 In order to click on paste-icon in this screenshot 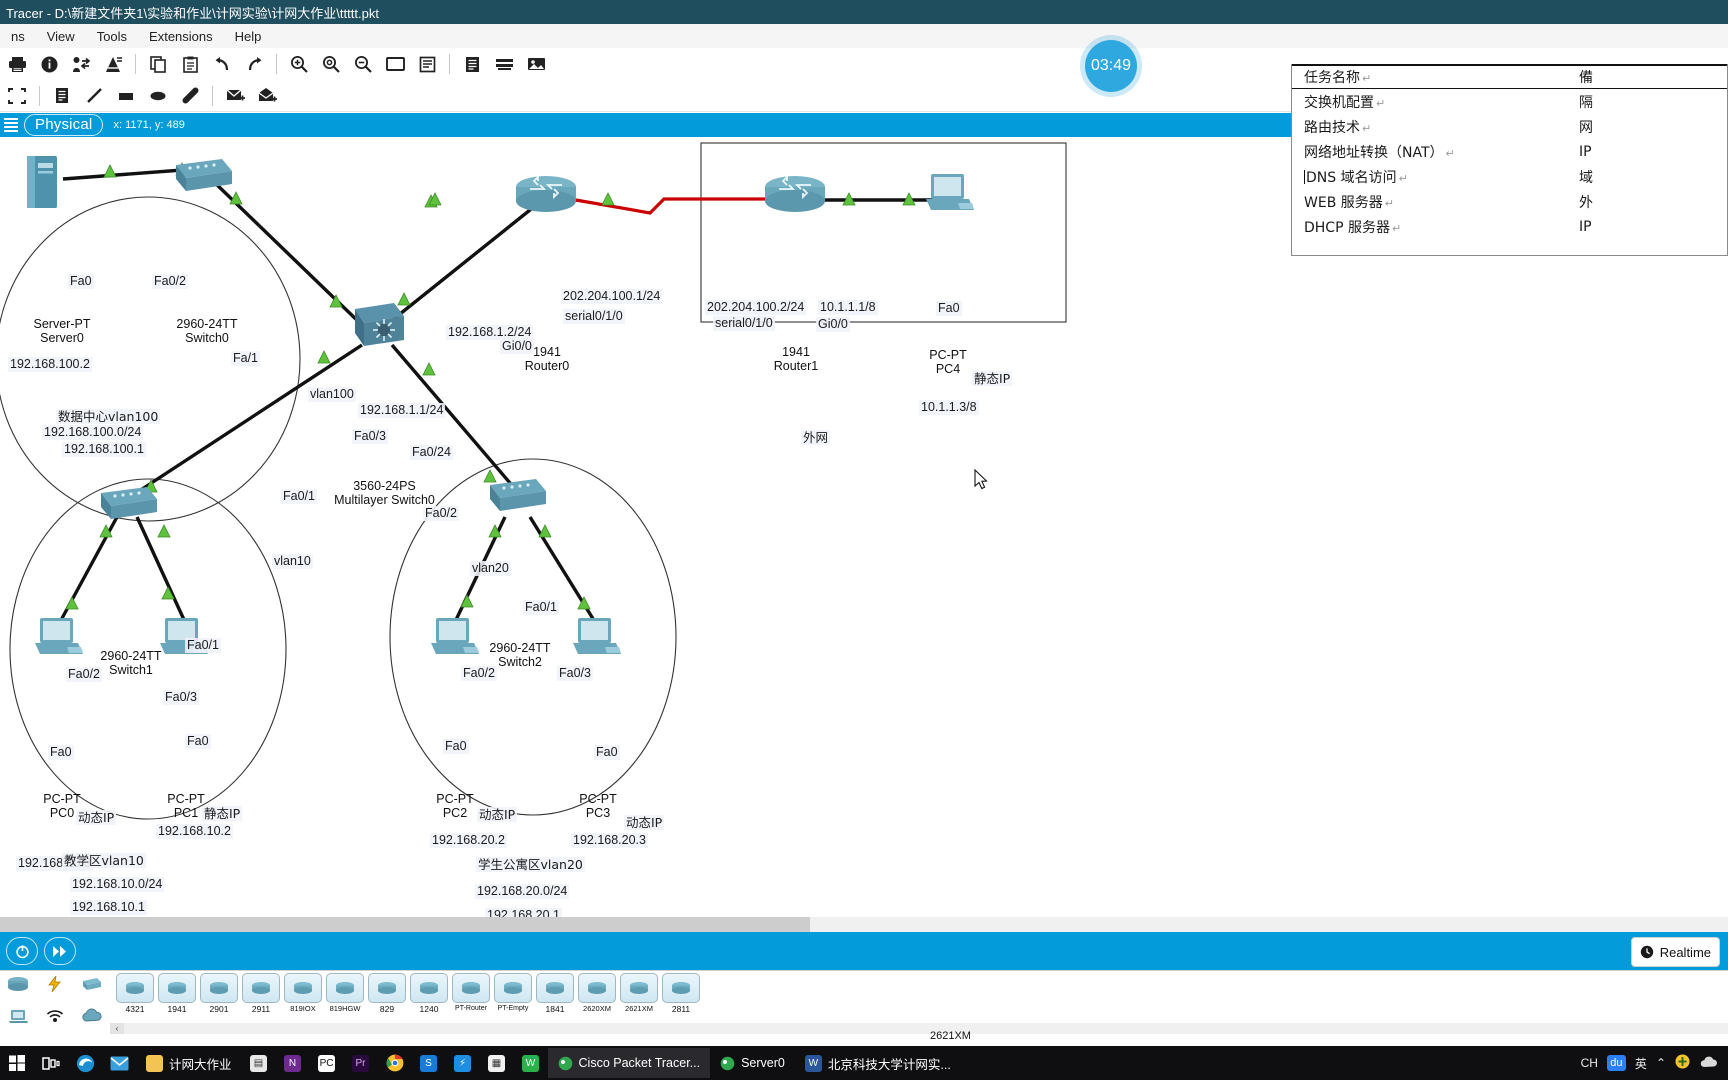, I will do `click(190, 64)`.